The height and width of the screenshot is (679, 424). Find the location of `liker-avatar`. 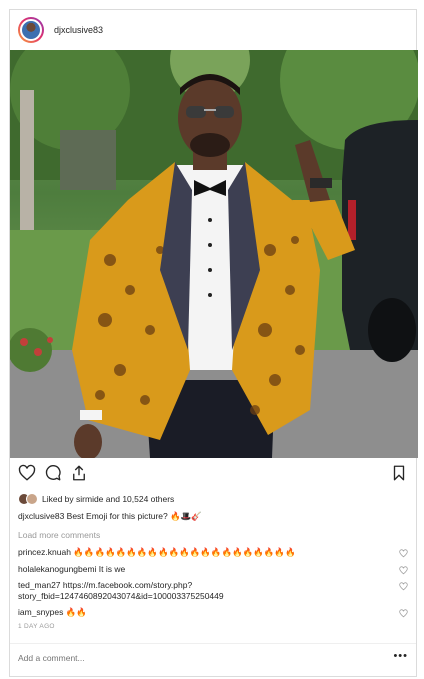

liker-avatar is located at coordinates (32, 499).